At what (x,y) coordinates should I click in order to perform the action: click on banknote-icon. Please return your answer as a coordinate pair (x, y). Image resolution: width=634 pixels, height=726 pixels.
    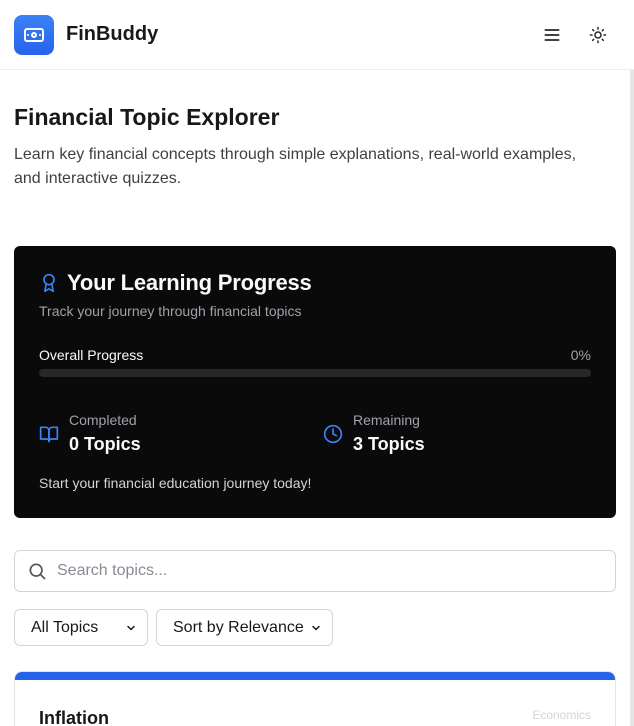
    Looking at the image, I should click on (34, 34).